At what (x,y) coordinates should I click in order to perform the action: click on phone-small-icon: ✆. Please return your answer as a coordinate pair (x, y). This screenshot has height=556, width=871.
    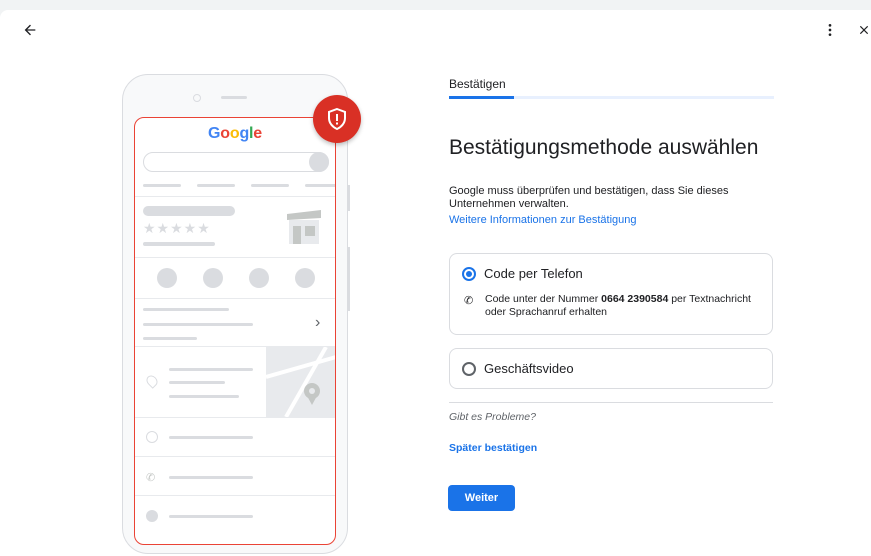
    Looking at the image, I should click on (151, 478).